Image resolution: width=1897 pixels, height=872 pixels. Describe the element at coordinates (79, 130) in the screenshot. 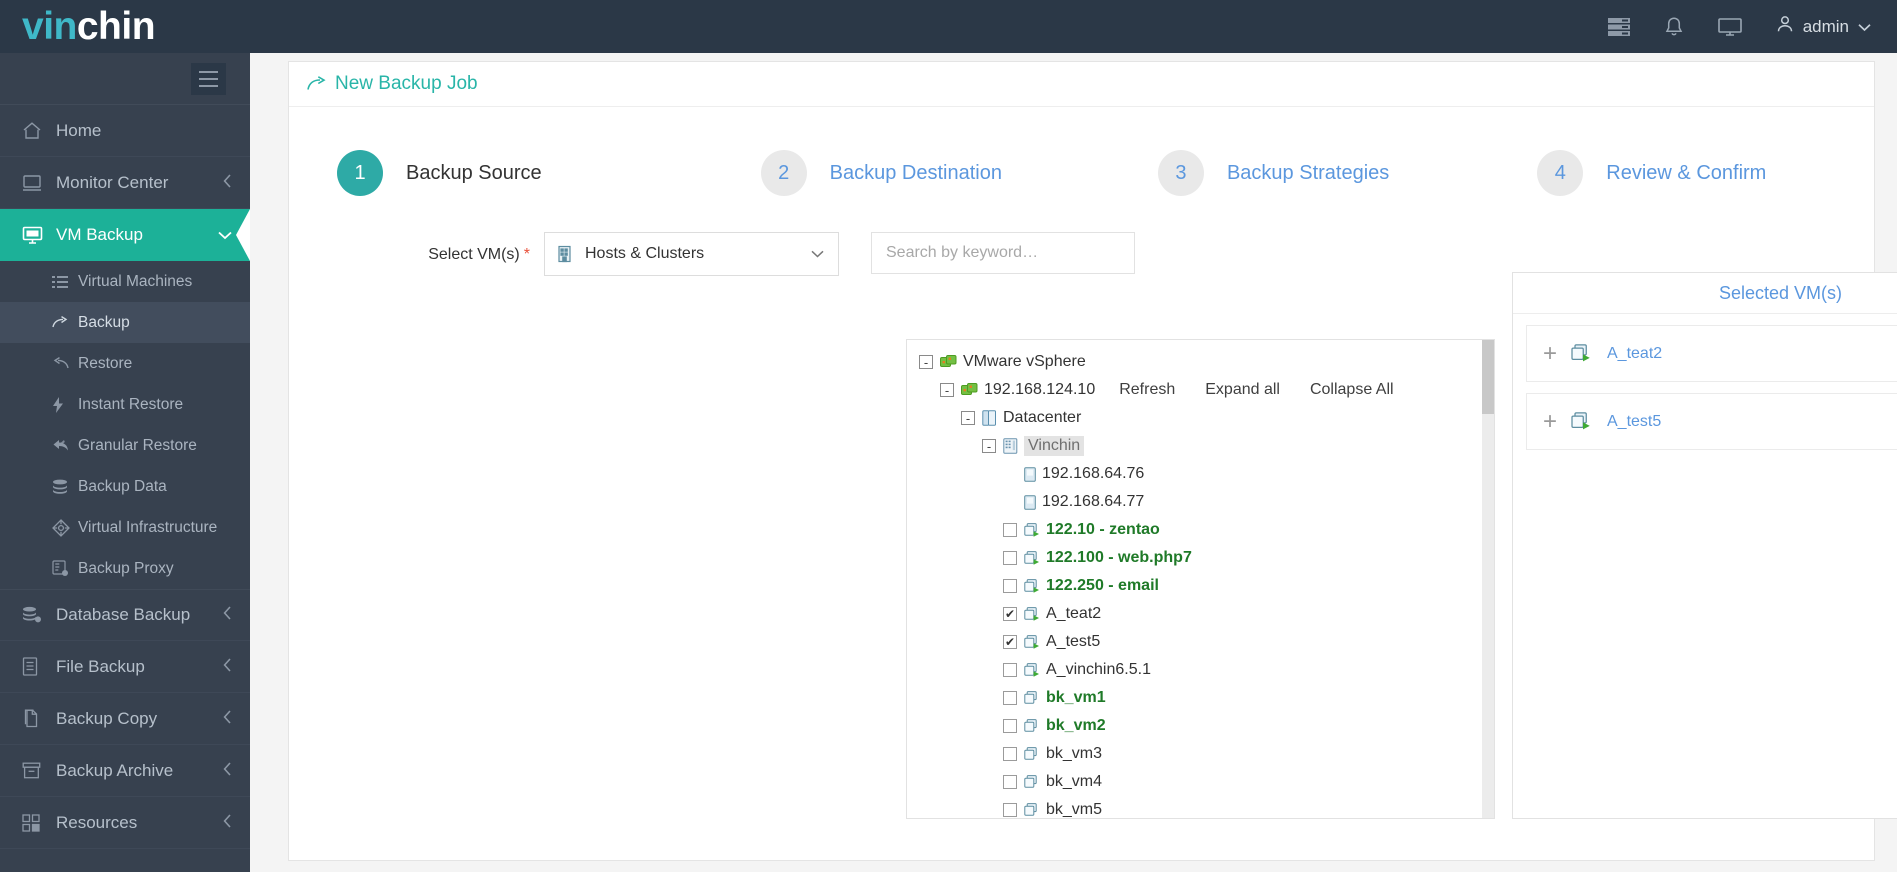

I see `sidebar-item-label: Home` at that location.